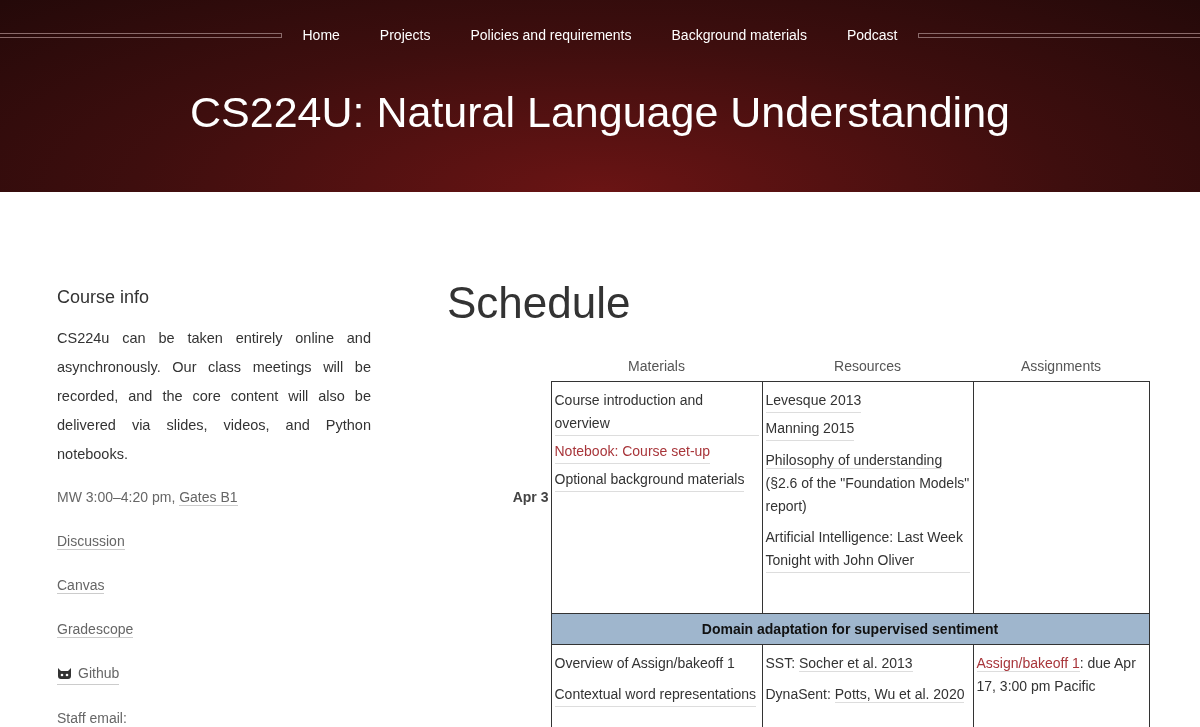 The image size is (1200, 727). What do you see at coordinates (813, 401) in the screenshot?
I see `link: Levesque 2013` at bounding box center [813, 401].